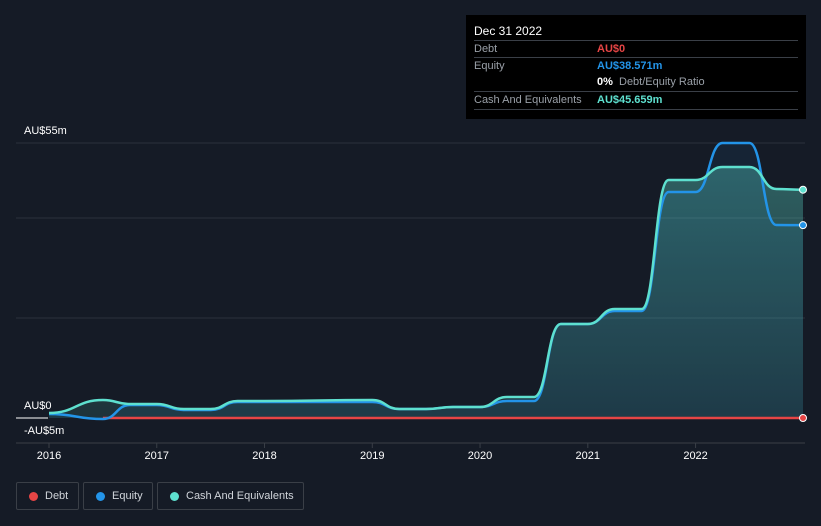  What do you see at coordinates (630, 100) in the screenshot?
I see `tooltip-value: AU$45.659m` at bounding box center [630, 100].